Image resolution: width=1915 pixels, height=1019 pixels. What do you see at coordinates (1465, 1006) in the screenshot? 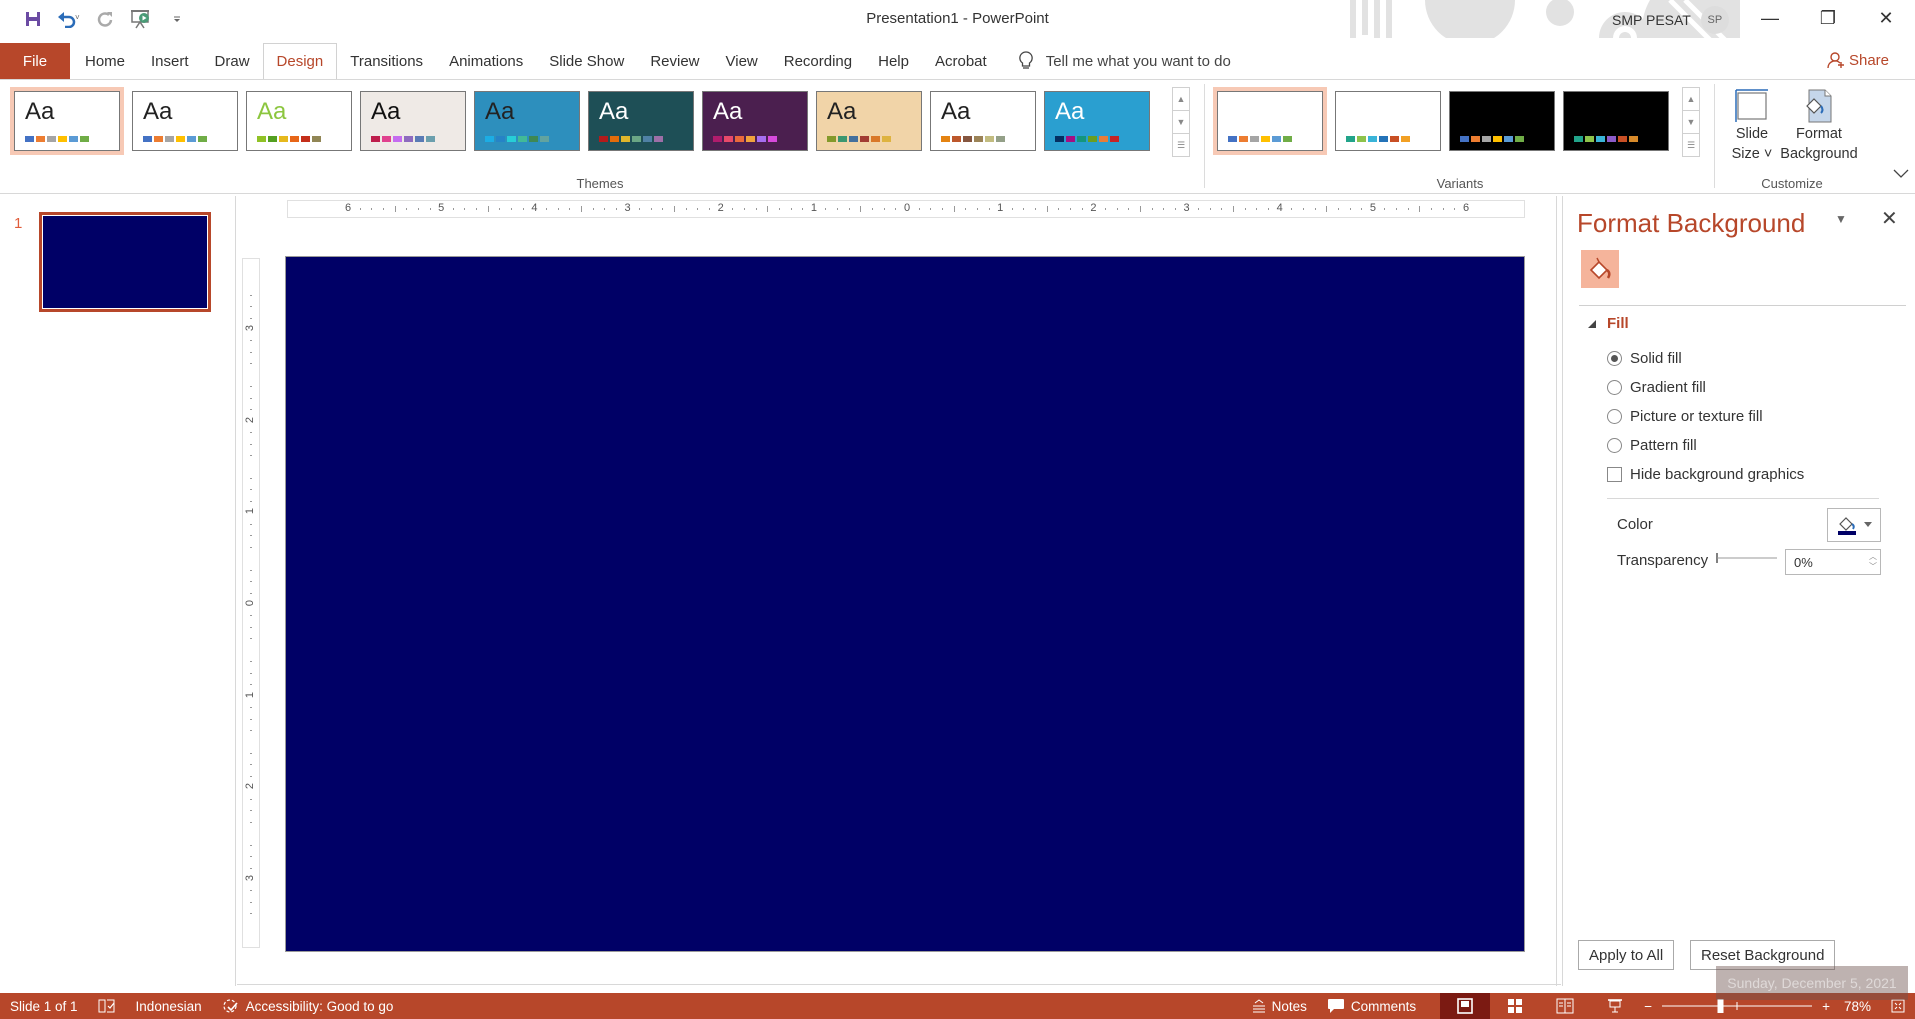
I see `normal-view-button` at bounding box center [1465, 1006].